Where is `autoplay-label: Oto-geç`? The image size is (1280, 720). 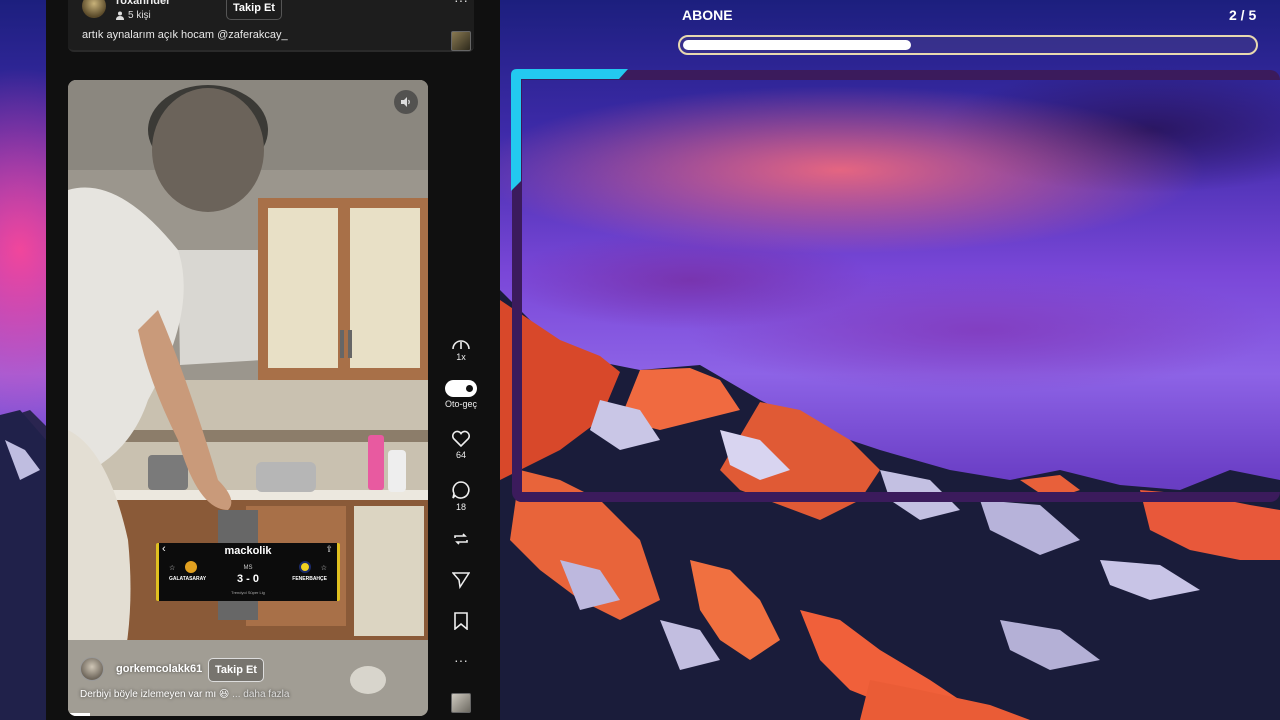
autoplay-label: Oto-geç is located at coordinates (460, 404).